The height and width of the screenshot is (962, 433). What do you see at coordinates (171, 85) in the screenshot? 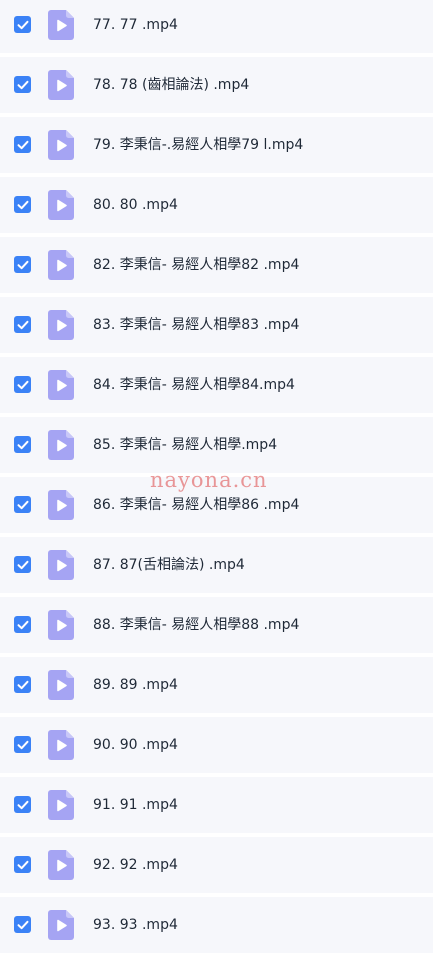
I see `file-name: 78. 78 (齒相論法) .mp4` at bounding box center [171, 85].